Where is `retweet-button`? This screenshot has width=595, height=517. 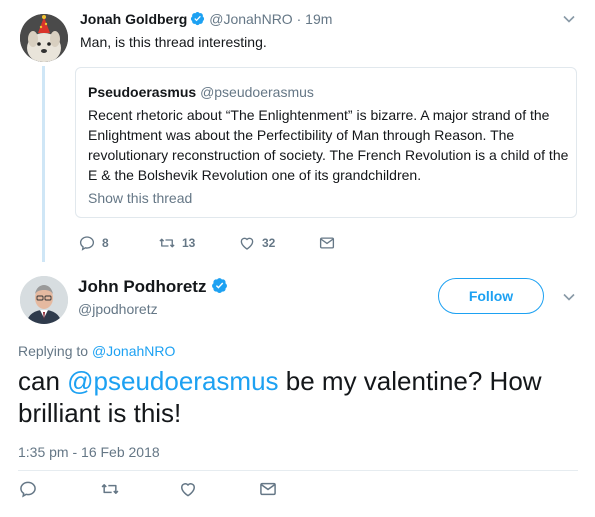 retweet-button is located at coordinates (110, 489).